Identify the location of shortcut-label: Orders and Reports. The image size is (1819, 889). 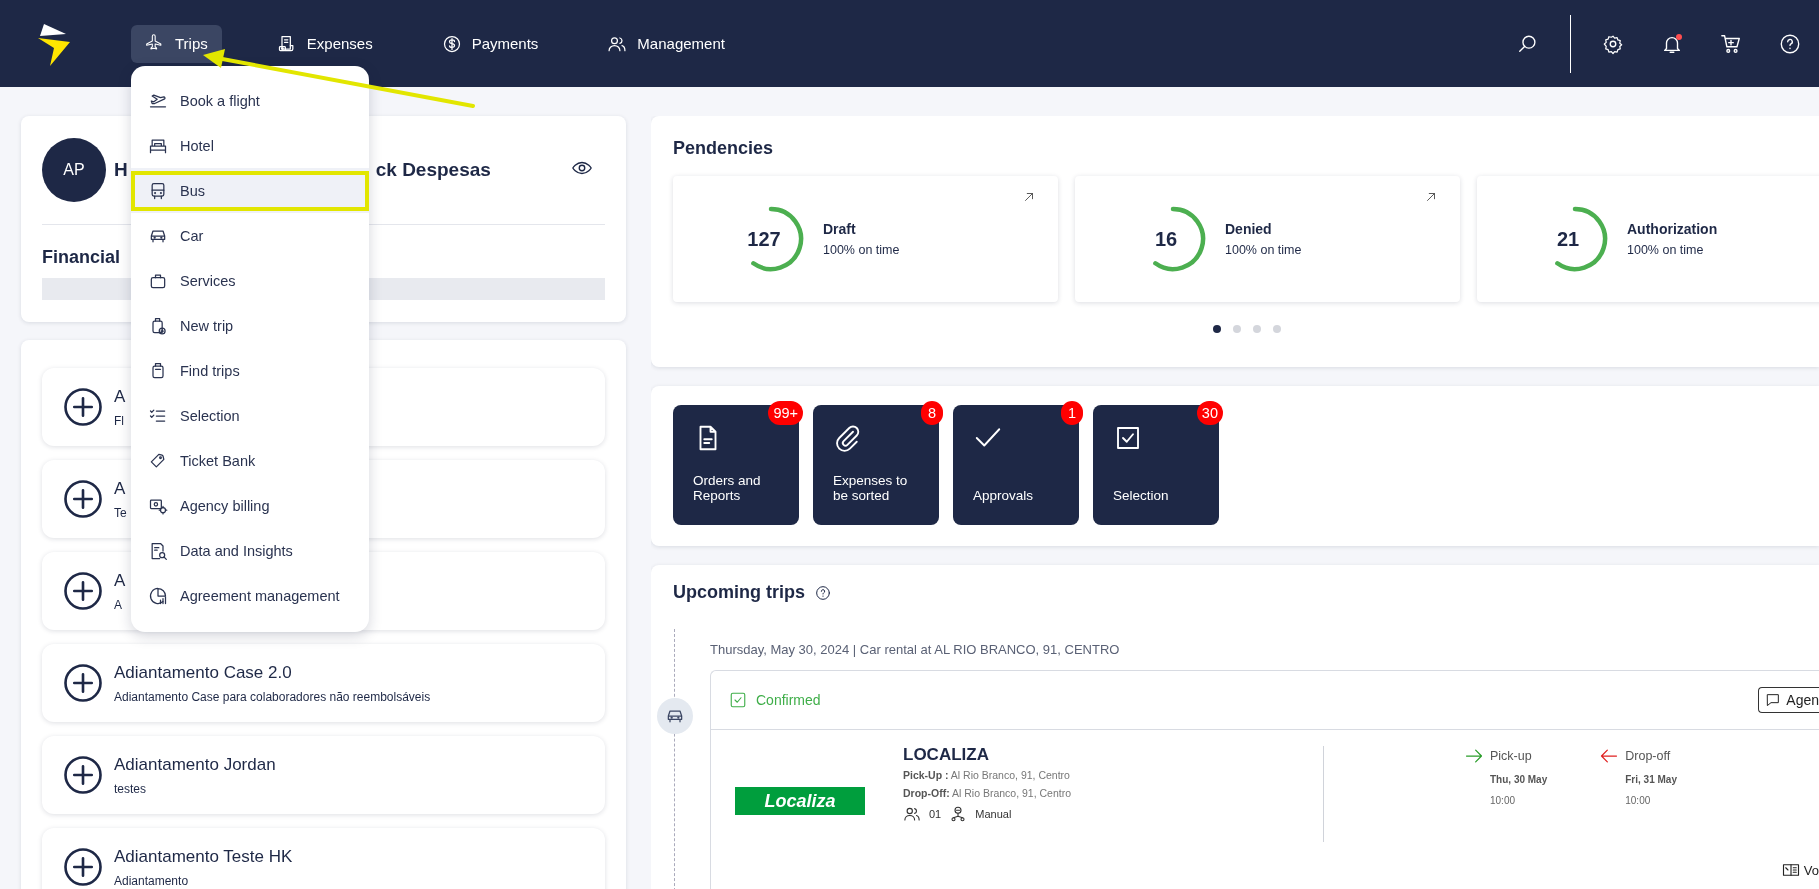
(727, 488).